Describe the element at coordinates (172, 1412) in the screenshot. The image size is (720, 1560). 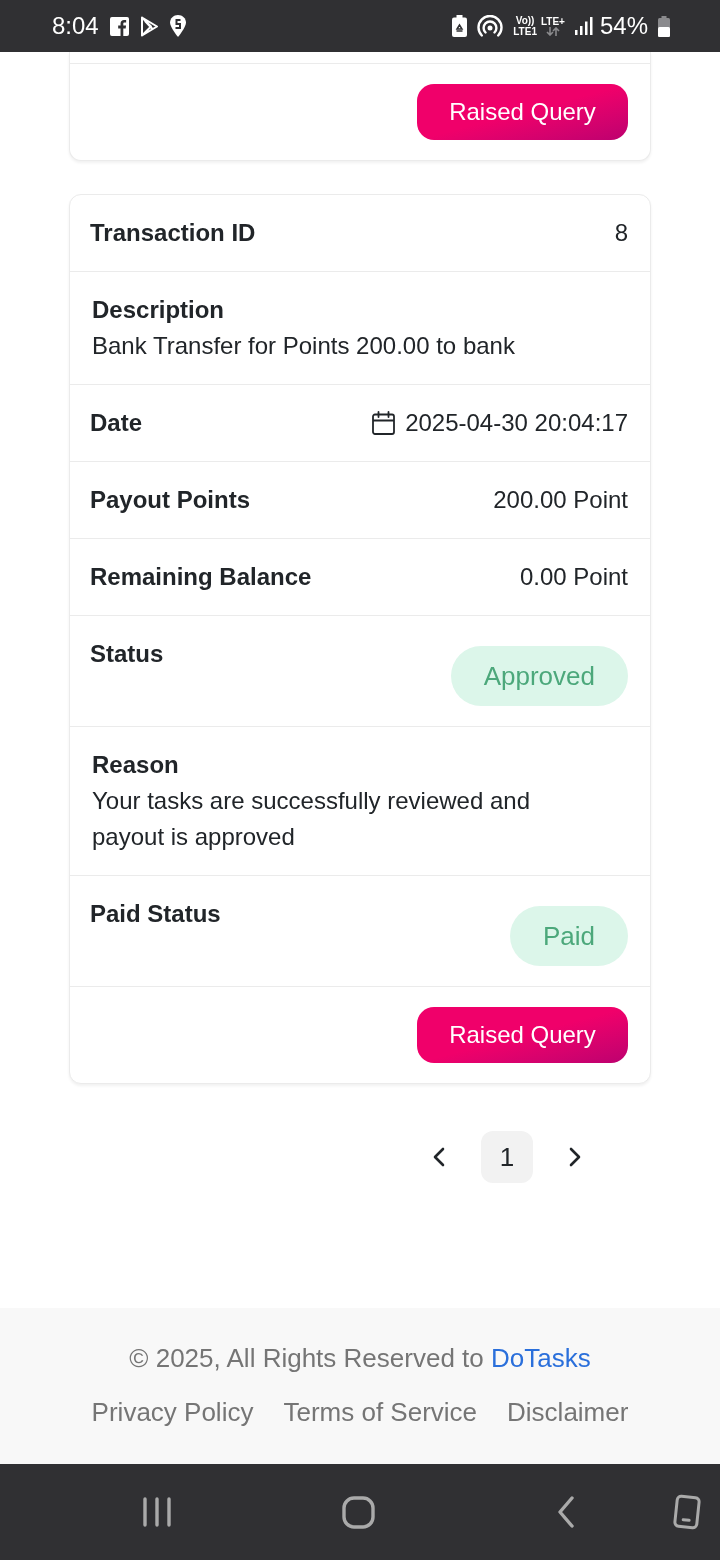
I see `footer-link: Privacy Policy` at that location.